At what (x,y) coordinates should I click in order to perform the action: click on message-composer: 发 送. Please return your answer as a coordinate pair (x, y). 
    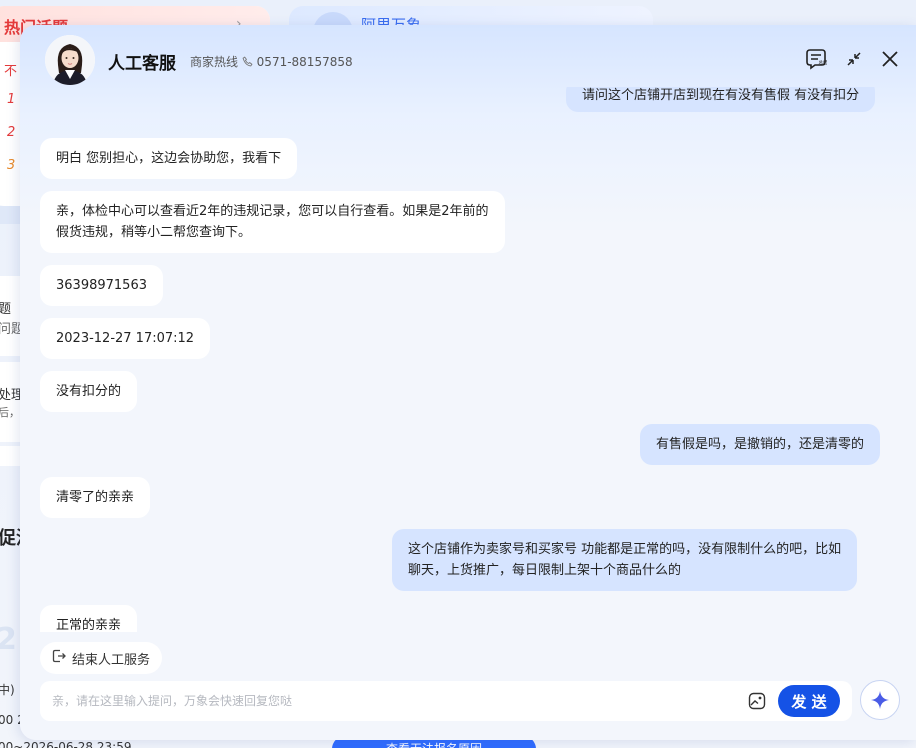
    Looking at the image, I should click on (446, 701).